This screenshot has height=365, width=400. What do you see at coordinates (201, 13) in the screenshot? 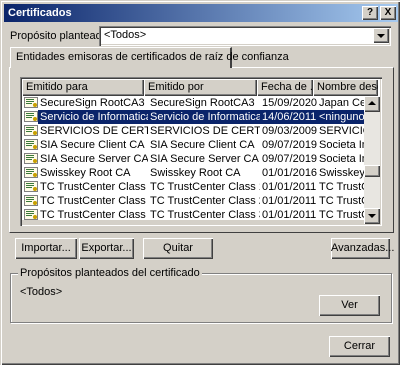
I see `title-bar: Certificados ? X` at bounding box center [201, 13].